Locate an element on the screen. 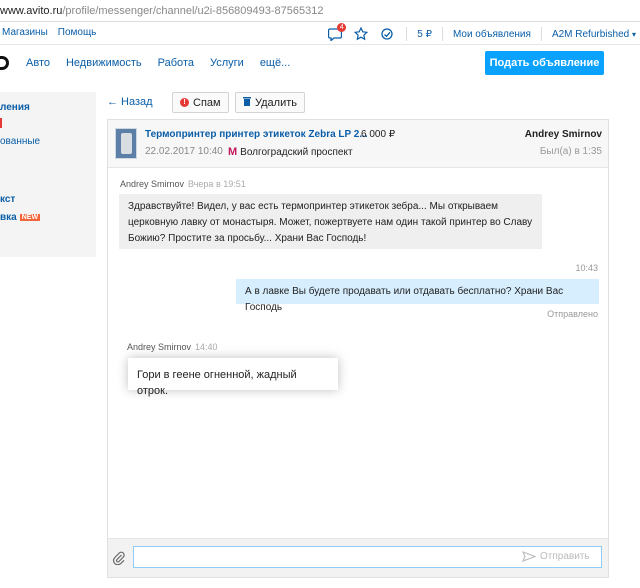 This screenshot has height=588, width=640. back-link: ← Назад is located at coordinates (130, 102).